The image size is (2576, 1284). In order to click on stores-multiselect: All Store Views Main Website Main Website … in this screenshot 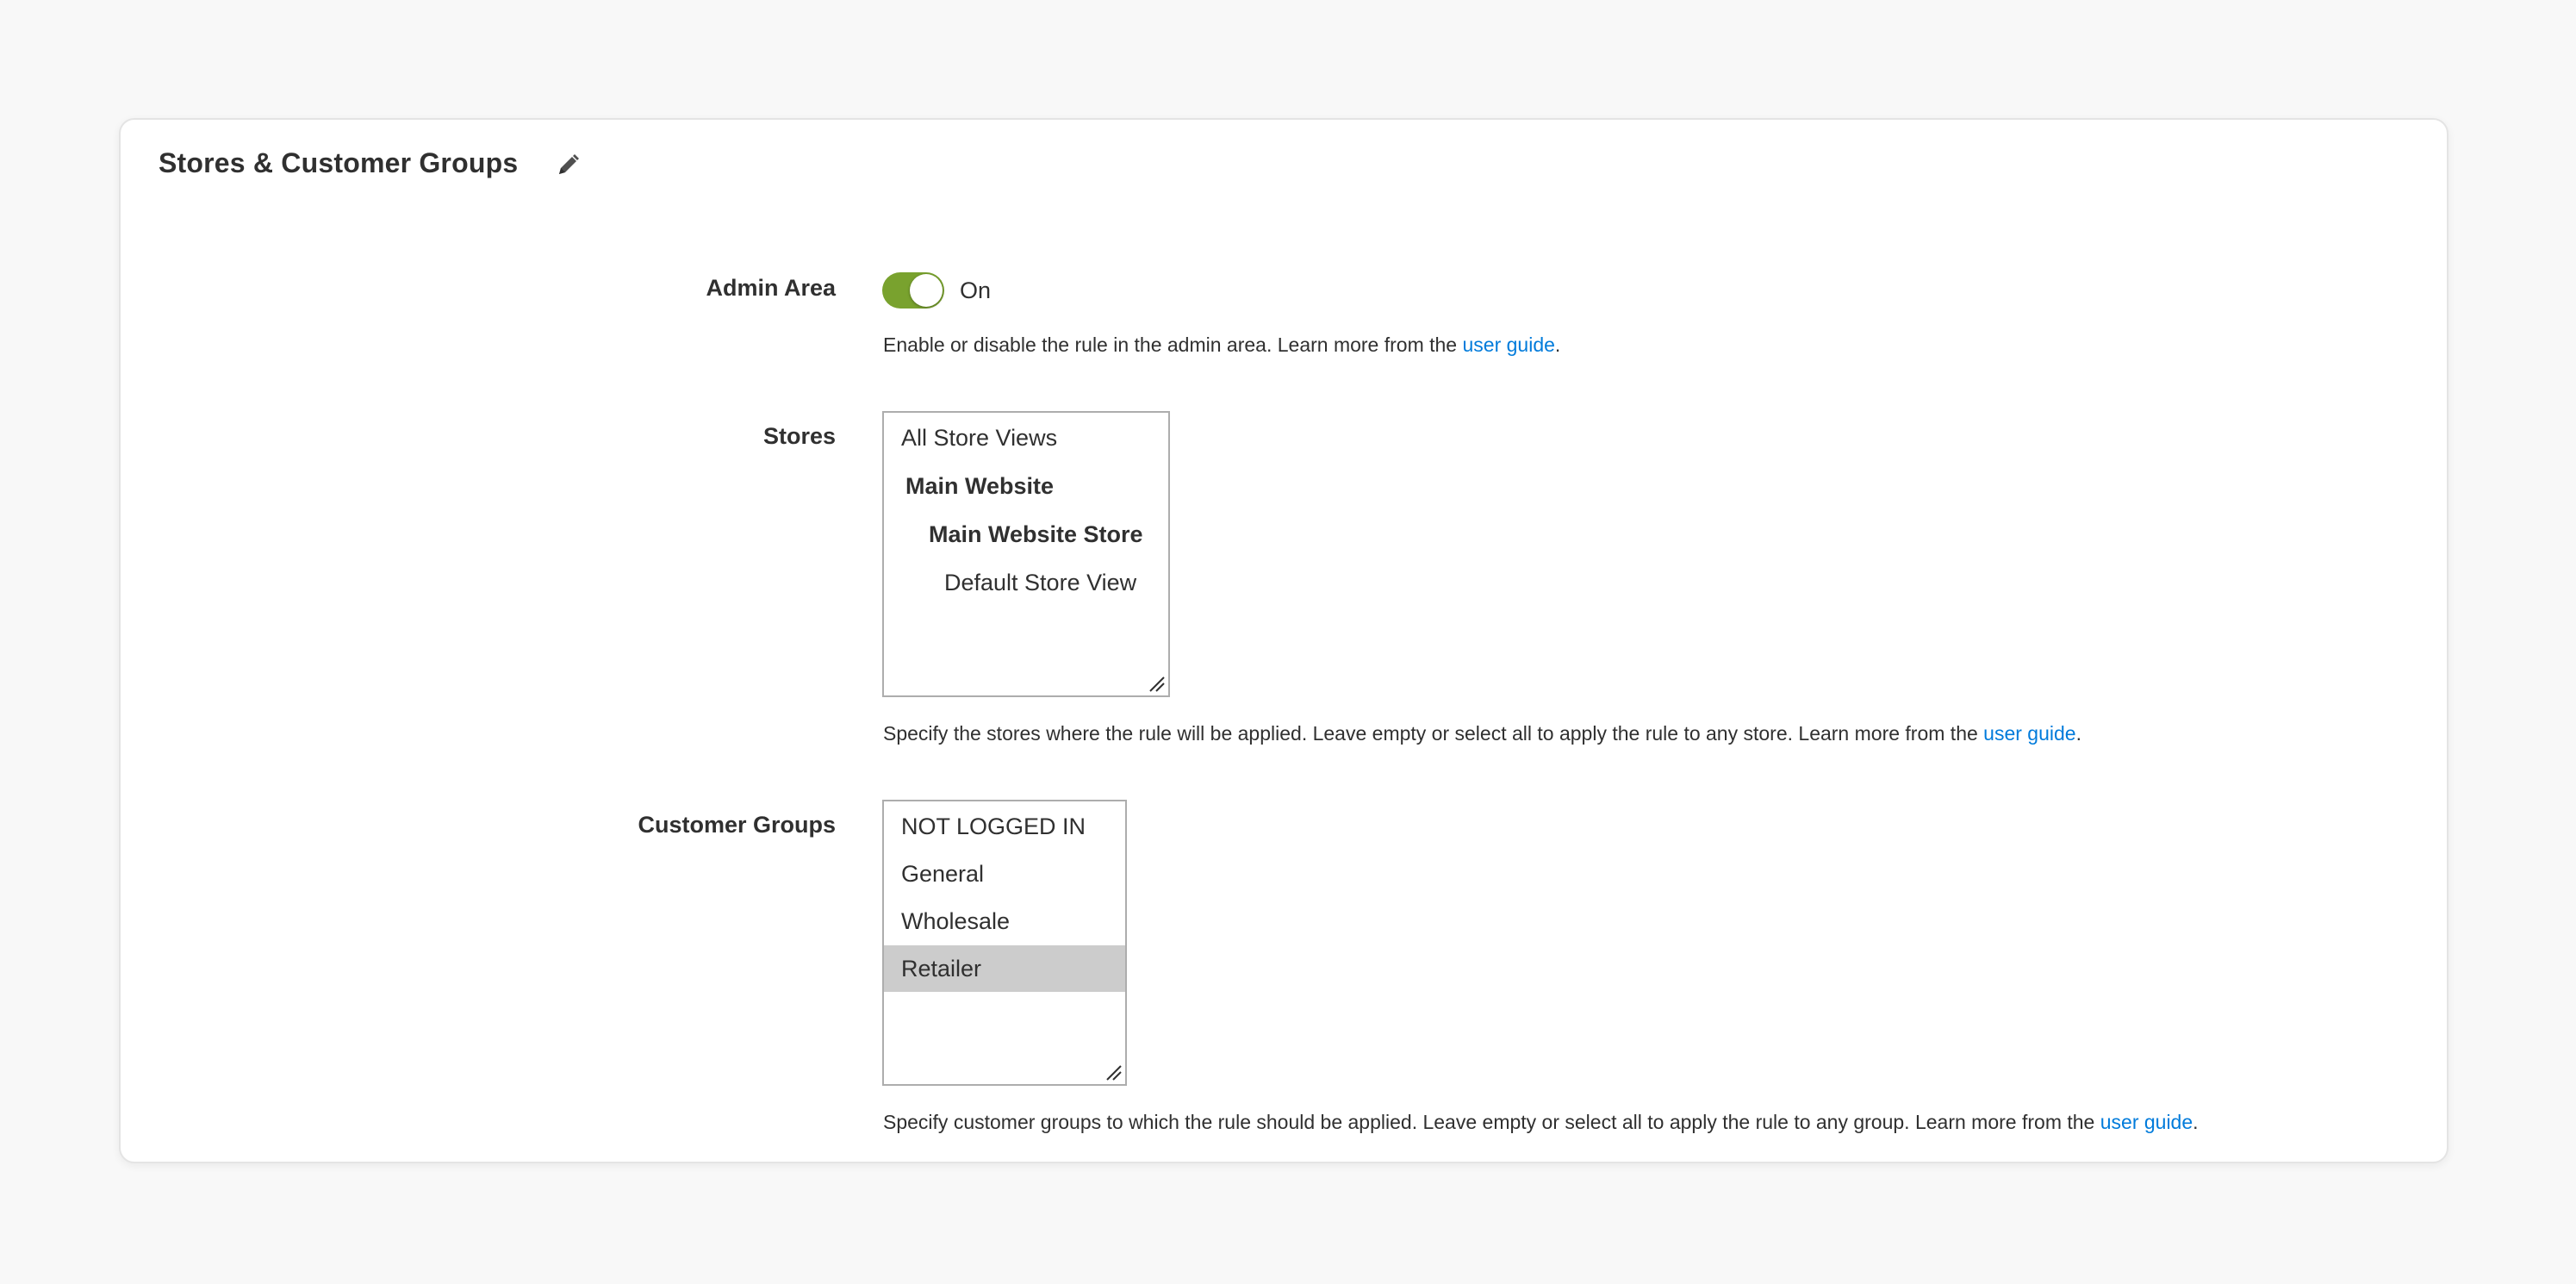, I will do `click(1026, 554)`.